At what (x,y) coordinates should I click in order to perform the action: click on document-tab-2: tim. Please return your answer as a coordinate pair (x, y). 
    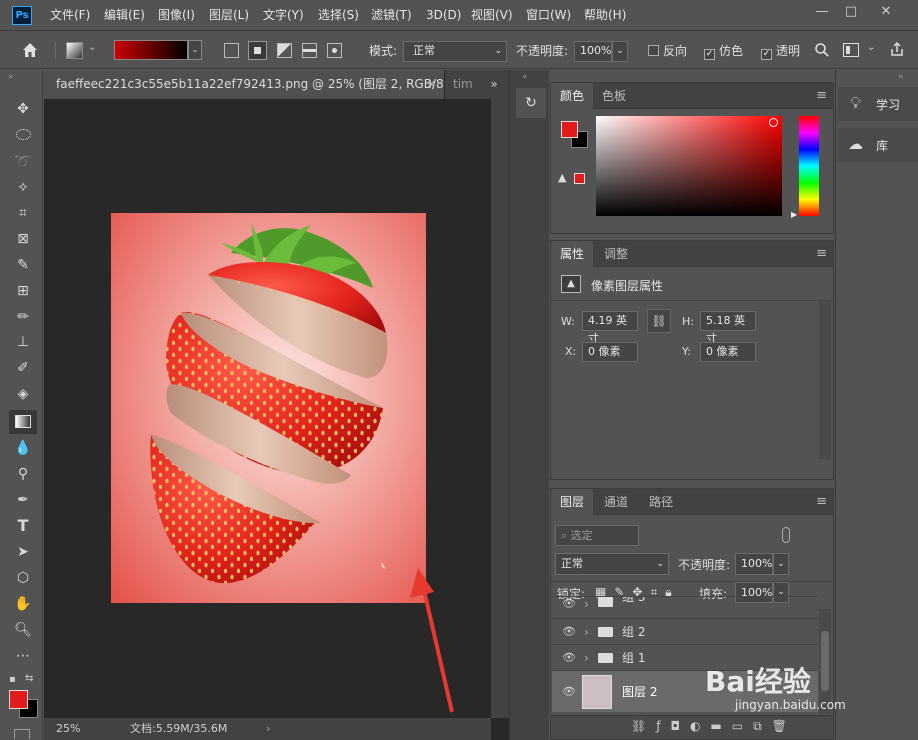
    Looking at the image, I should click on (462, 84).